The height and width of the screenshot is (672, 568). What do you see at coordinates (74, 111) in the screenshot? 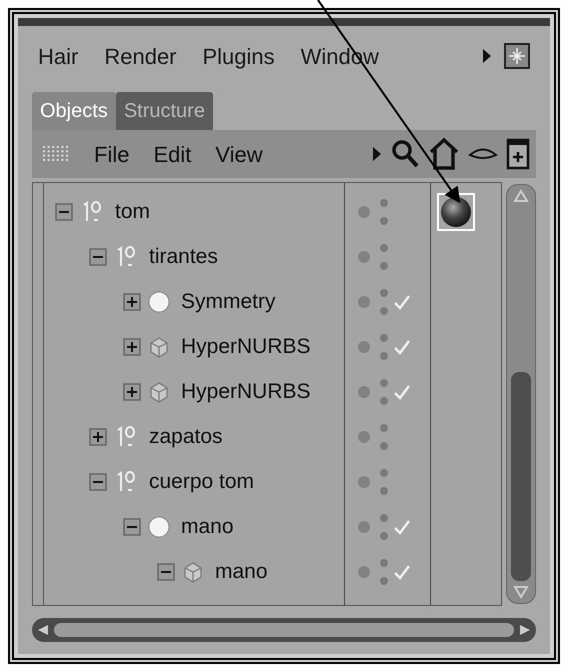
I see `tab: Objects` at bounding box center [74, 111].